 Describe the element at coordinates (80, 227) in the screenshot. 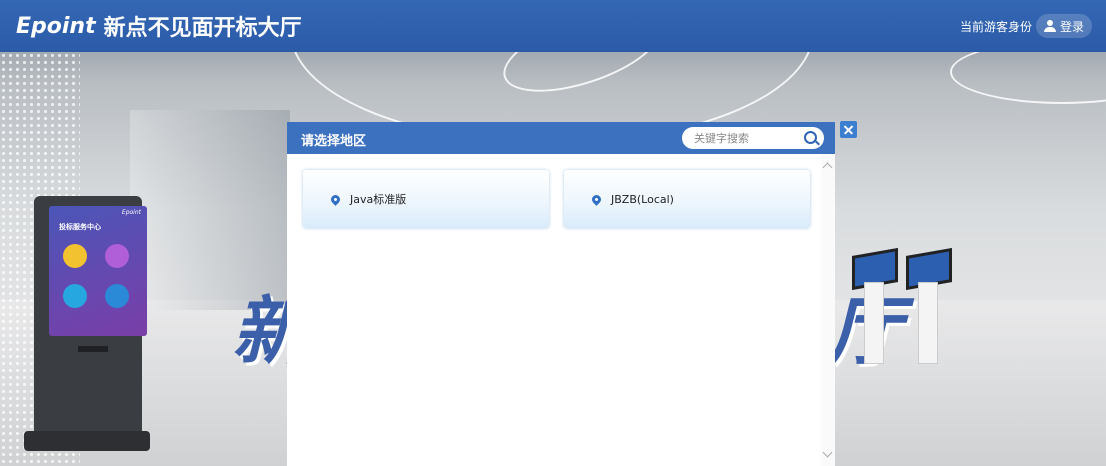

I see `kiosk-title: 投标服务中心` at that location.